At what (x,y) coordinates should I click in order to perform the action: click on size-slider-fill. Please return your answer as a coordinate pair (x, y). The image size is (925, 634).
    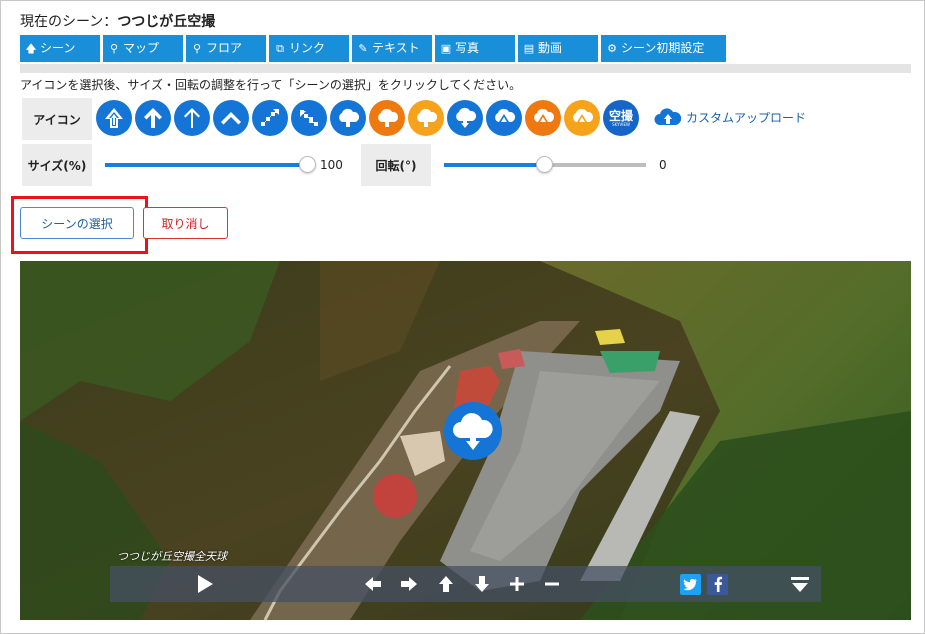
    Looking at the image, I should click on (206, 165).